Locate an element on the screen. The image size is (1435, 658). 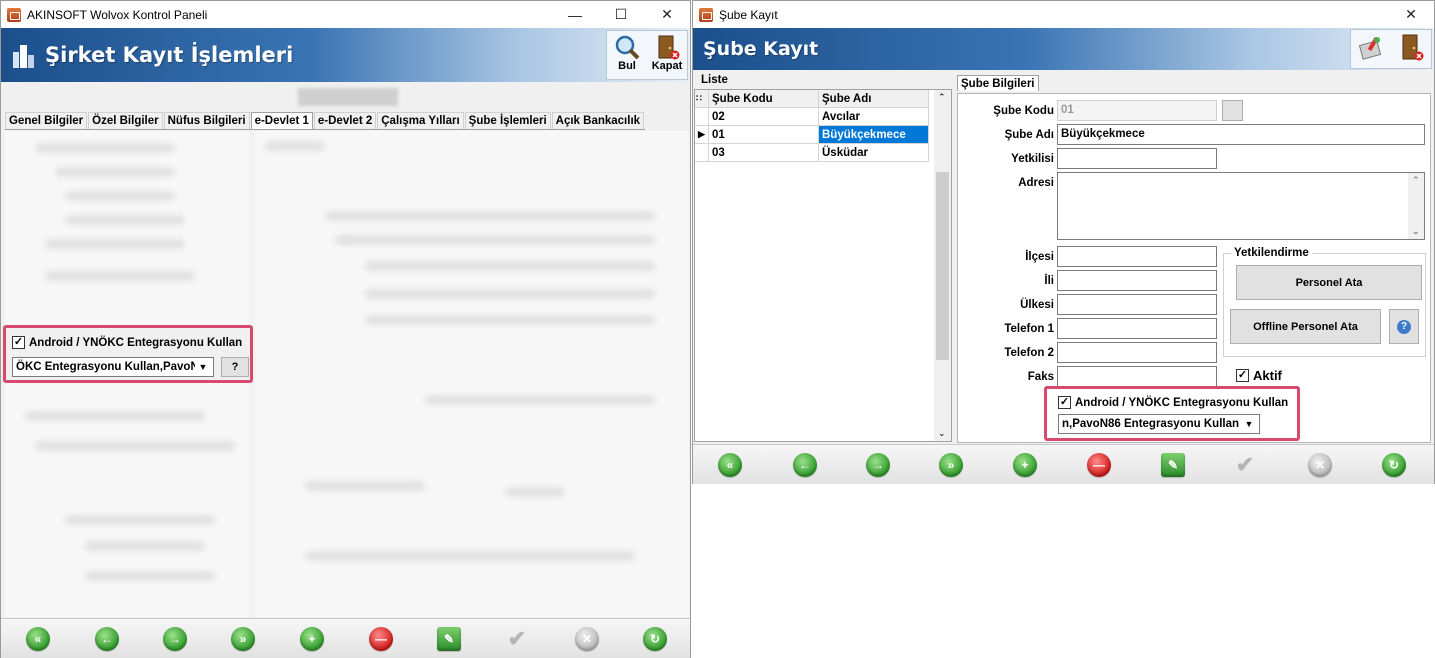
tools-button is located at coordinates (1371, 49).